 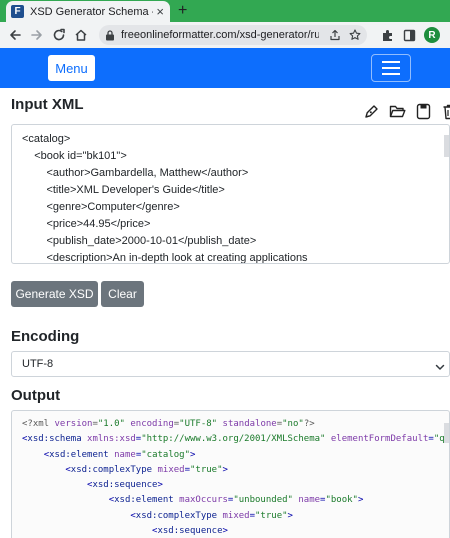 I want to click on forward-icon, so click(x=37, y=35).